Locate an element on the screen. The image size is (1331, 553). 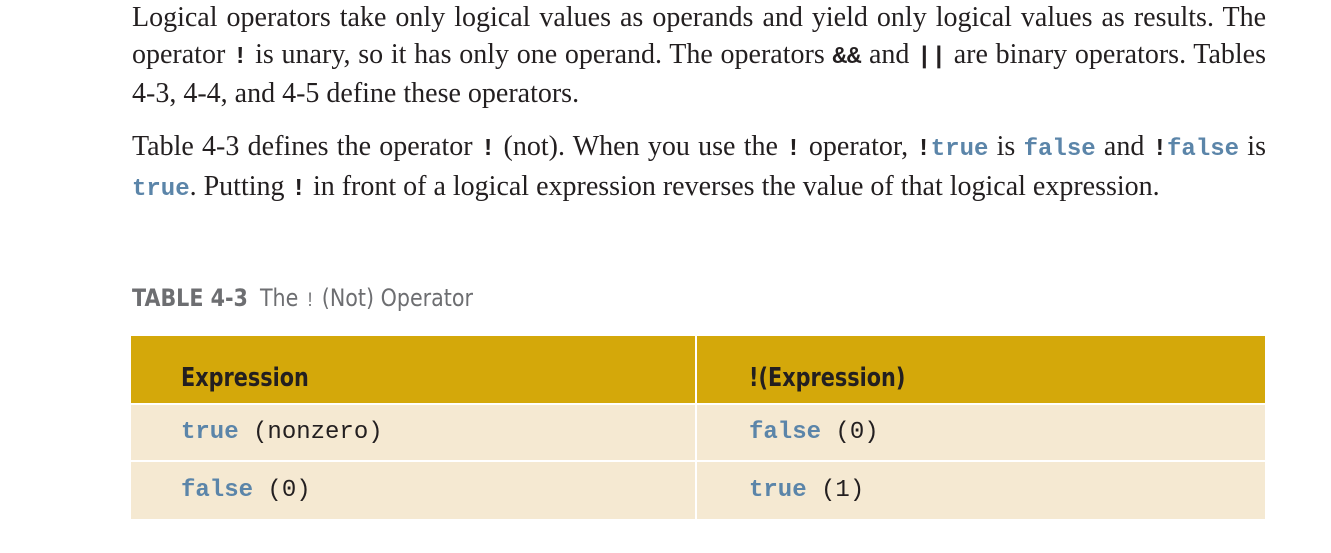
cell-value: (nonzero) is located at coordinates (310, 432).